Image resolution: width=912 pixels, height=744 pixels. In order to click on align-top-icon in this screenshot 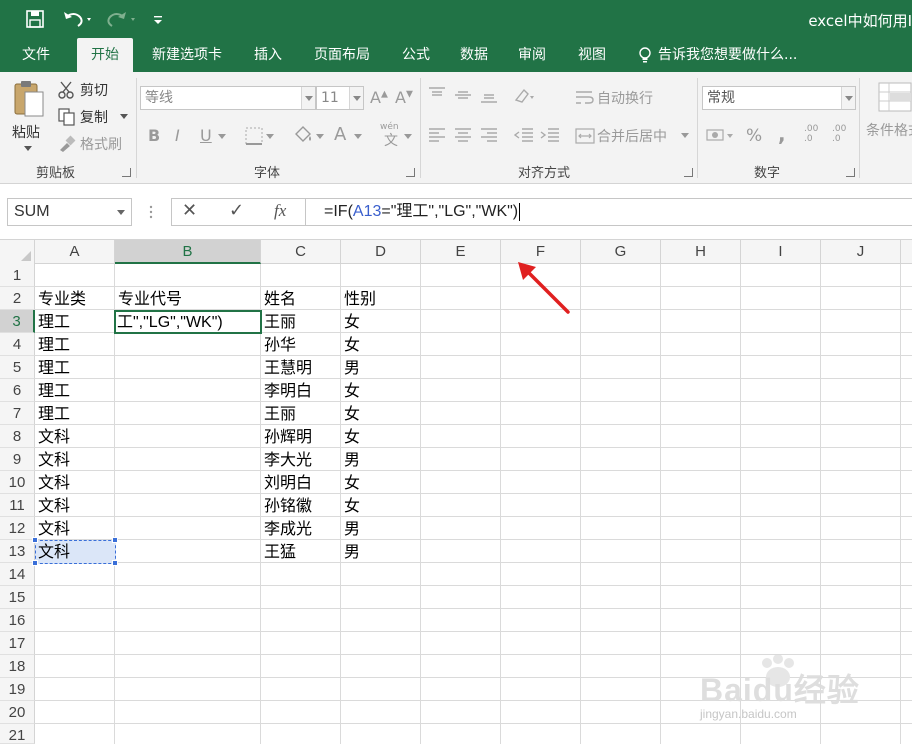, I will do `click(437, 95)`.